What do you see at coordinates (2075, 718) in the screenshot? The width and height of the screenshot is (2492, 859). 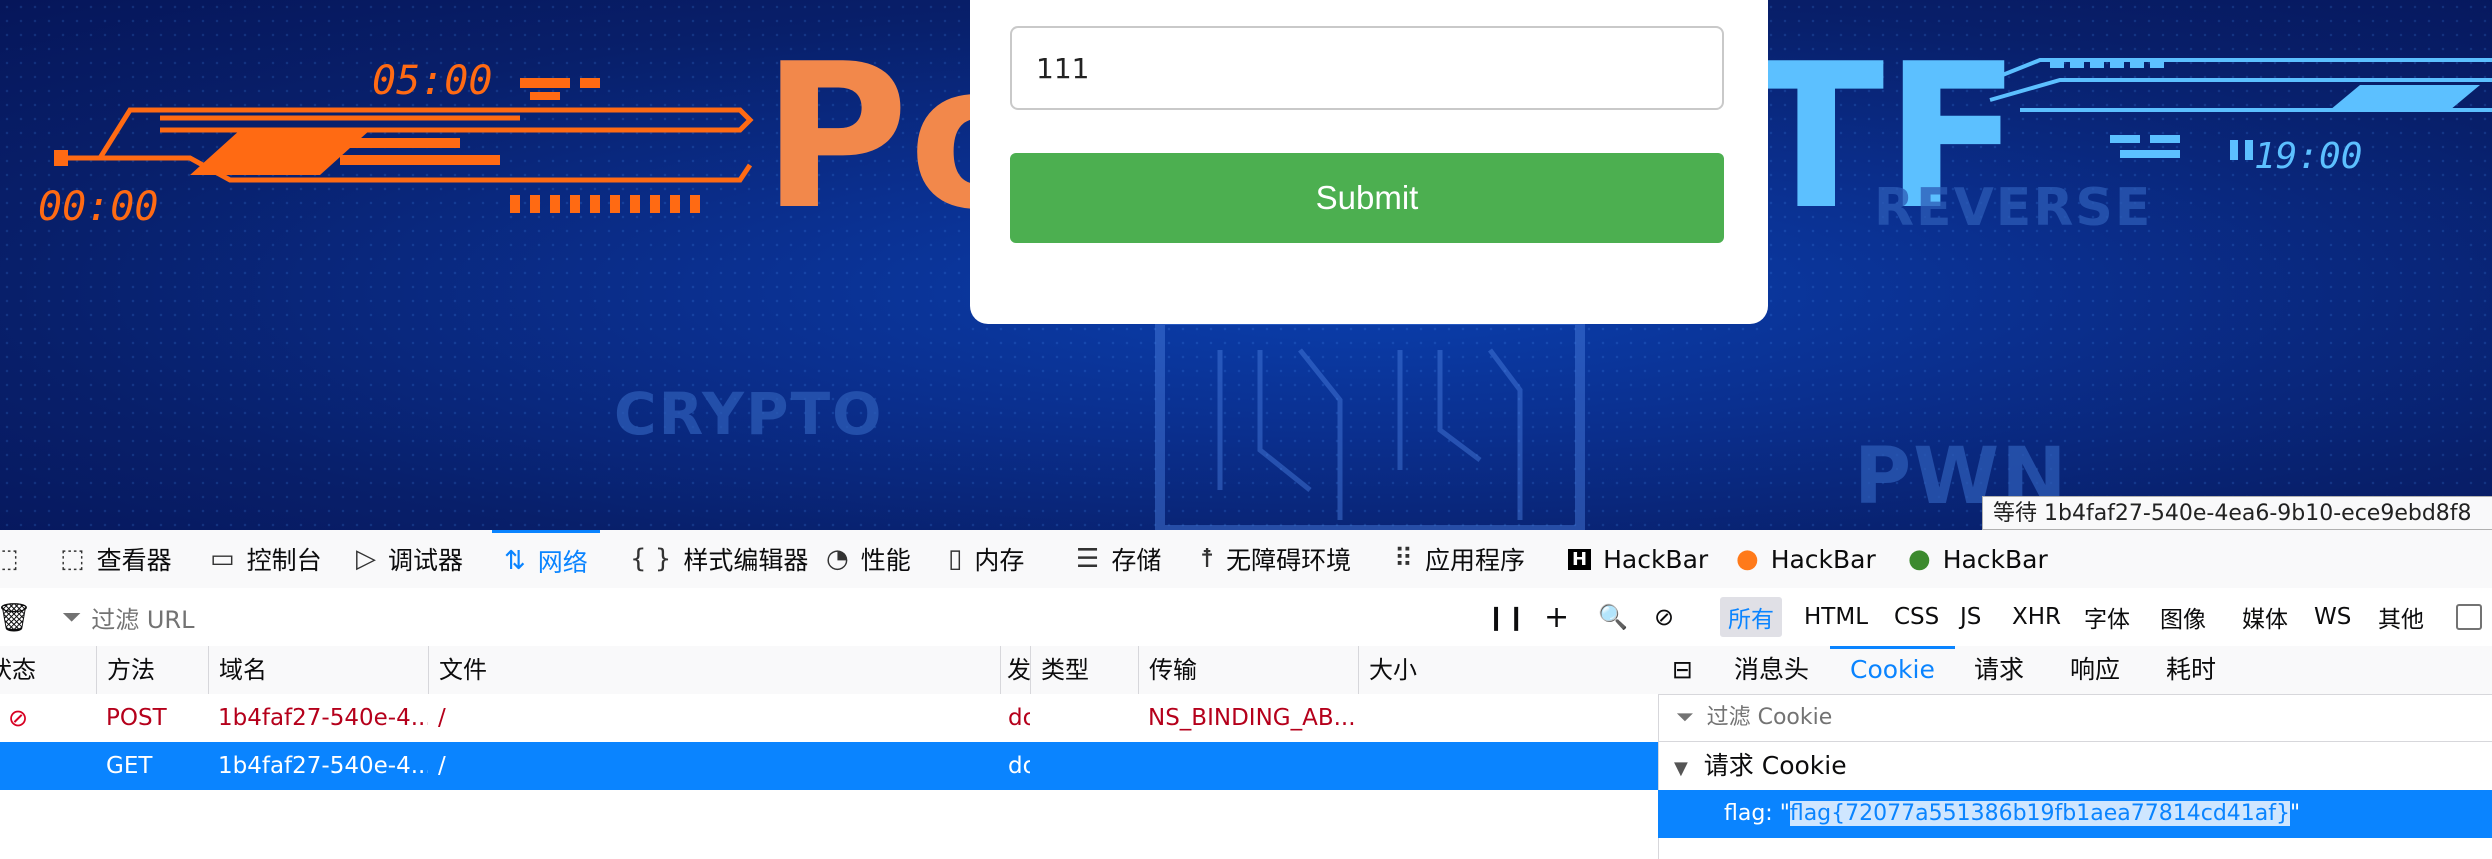 I see `cookie-filter: ⏷ 过滤 Cookie` at bounding box center [2075, 718].